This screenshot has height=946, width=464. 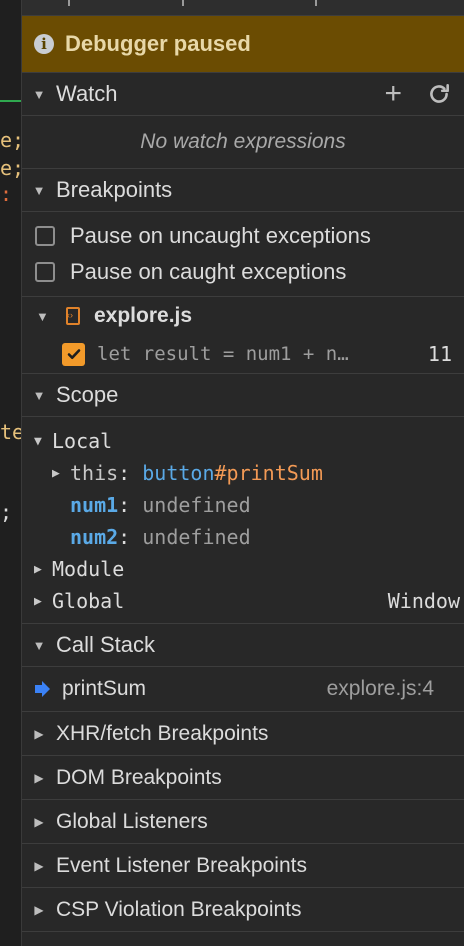 What do you see at coordinates (243, 441) in the screenshot?
I see `scope-local-row: ▼ Local` at bounding box center [243, 441].